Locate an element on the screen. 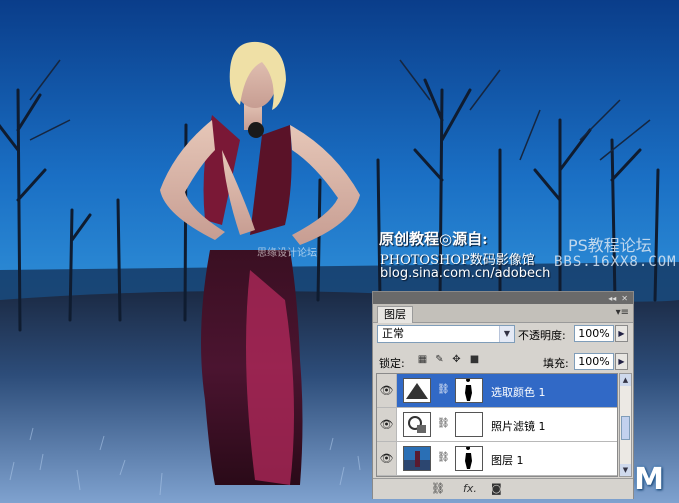  panel-menu-icon: ▾≡ is located at coordinates (622, 312).